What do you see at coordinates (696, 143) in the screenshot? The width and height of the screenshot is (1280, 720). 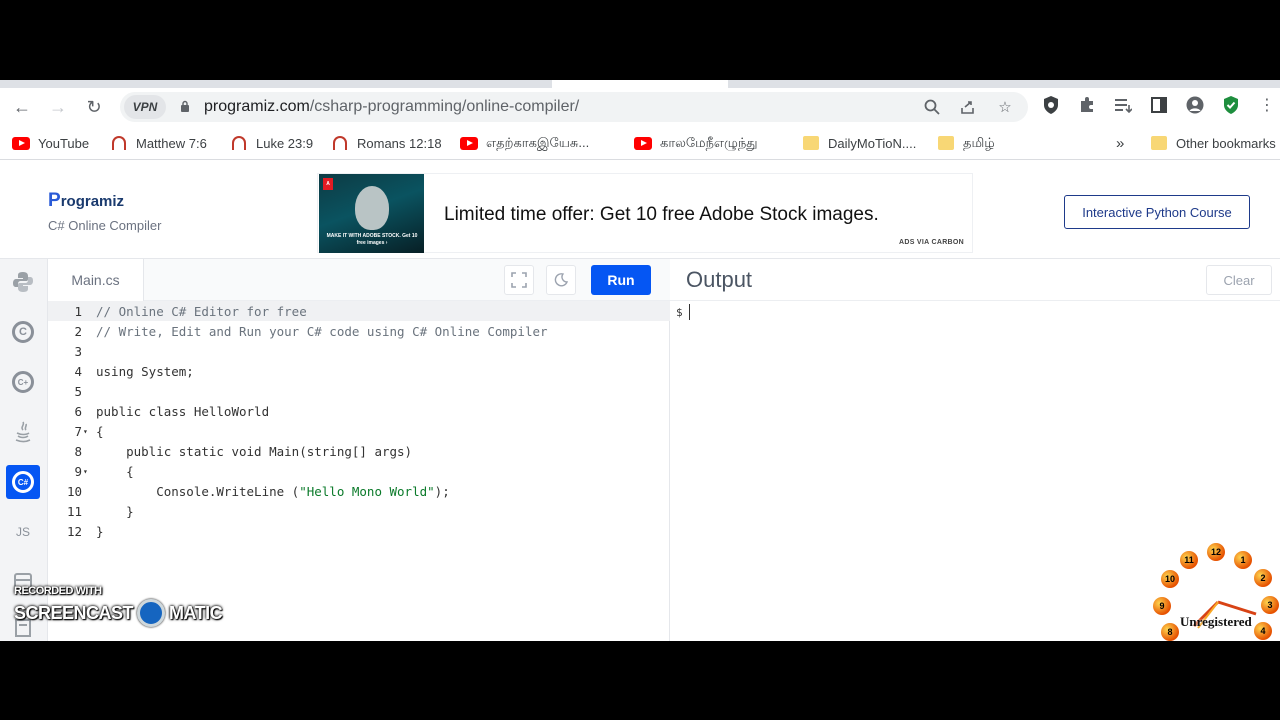 I see `bookmark-tamil-video-2: காலமேநீஎழுந்து` at bounding box center [696, 143].